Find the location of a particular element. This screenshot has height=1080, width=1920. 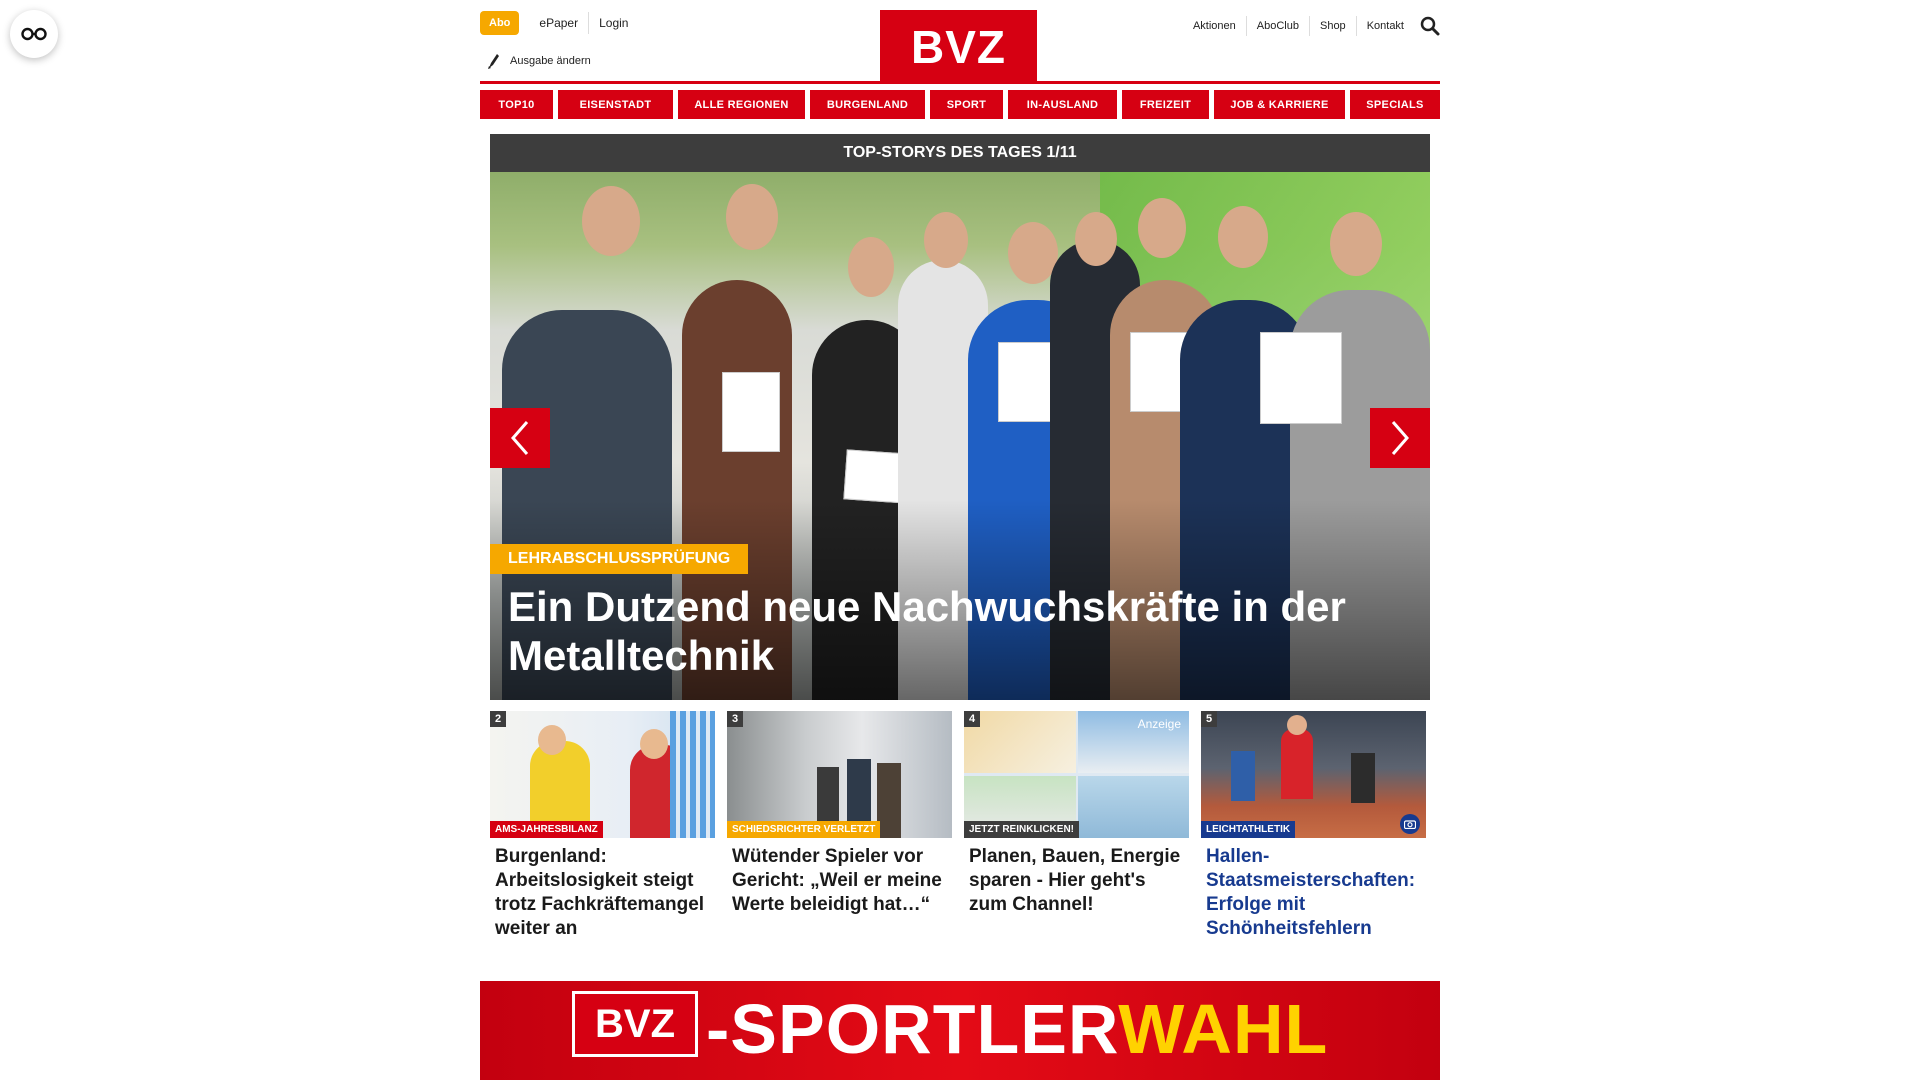

carousel-story-tag: LEHRABSCHLUSSPRÜFUNG is located at coordinates (619, 559).